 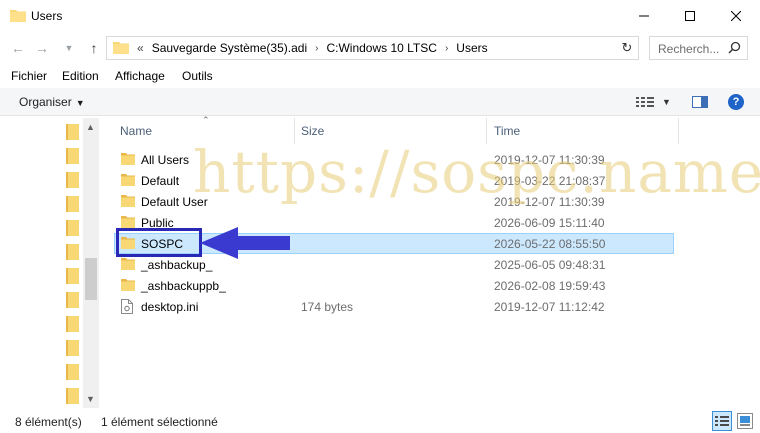 I want to click on recent-locations-button: ▼, so click(x=69, y=48).